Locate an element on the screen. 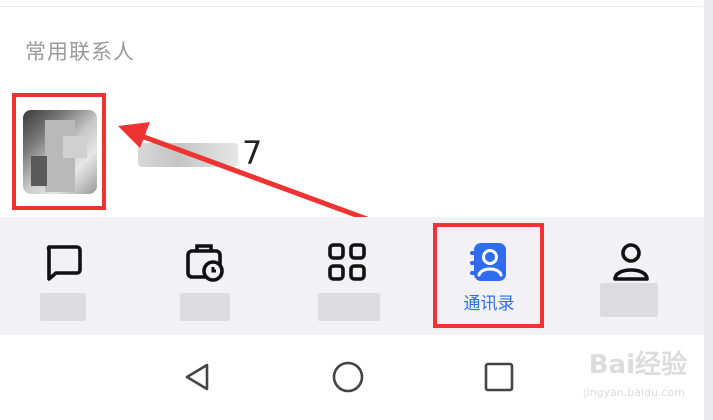 The width and height of the screenshot is (713, 420). right-edge is located at coordinates (708, 210).